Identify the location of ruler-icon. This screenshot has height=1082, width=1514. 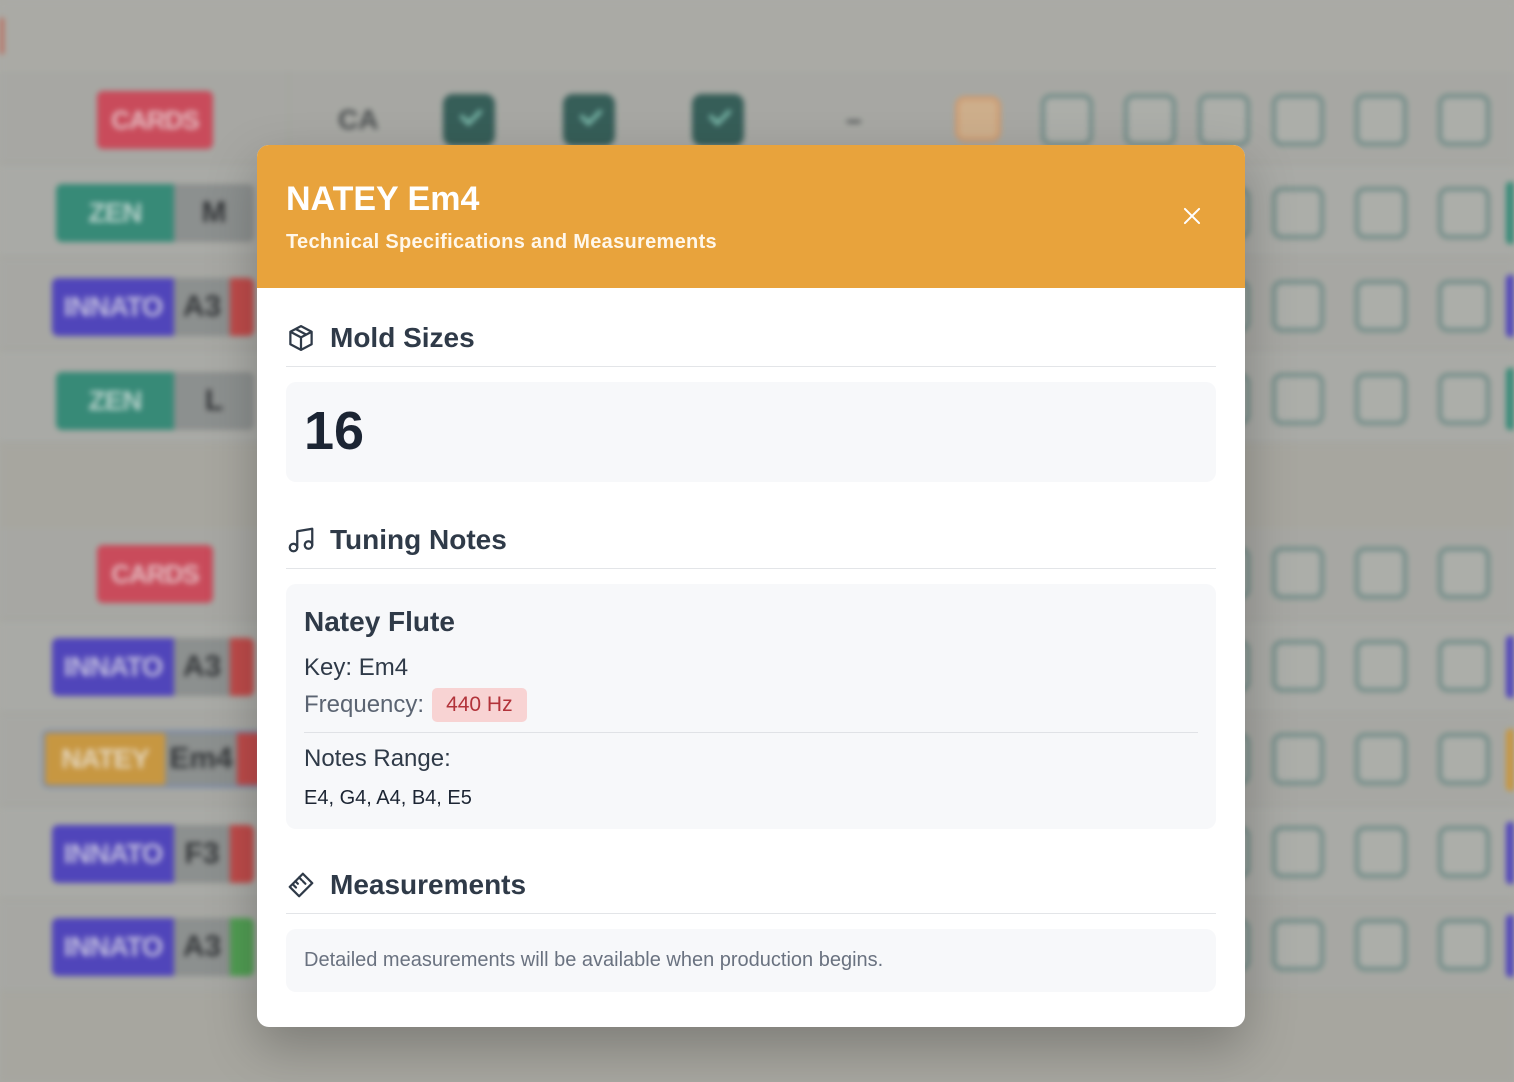
(301, 885).